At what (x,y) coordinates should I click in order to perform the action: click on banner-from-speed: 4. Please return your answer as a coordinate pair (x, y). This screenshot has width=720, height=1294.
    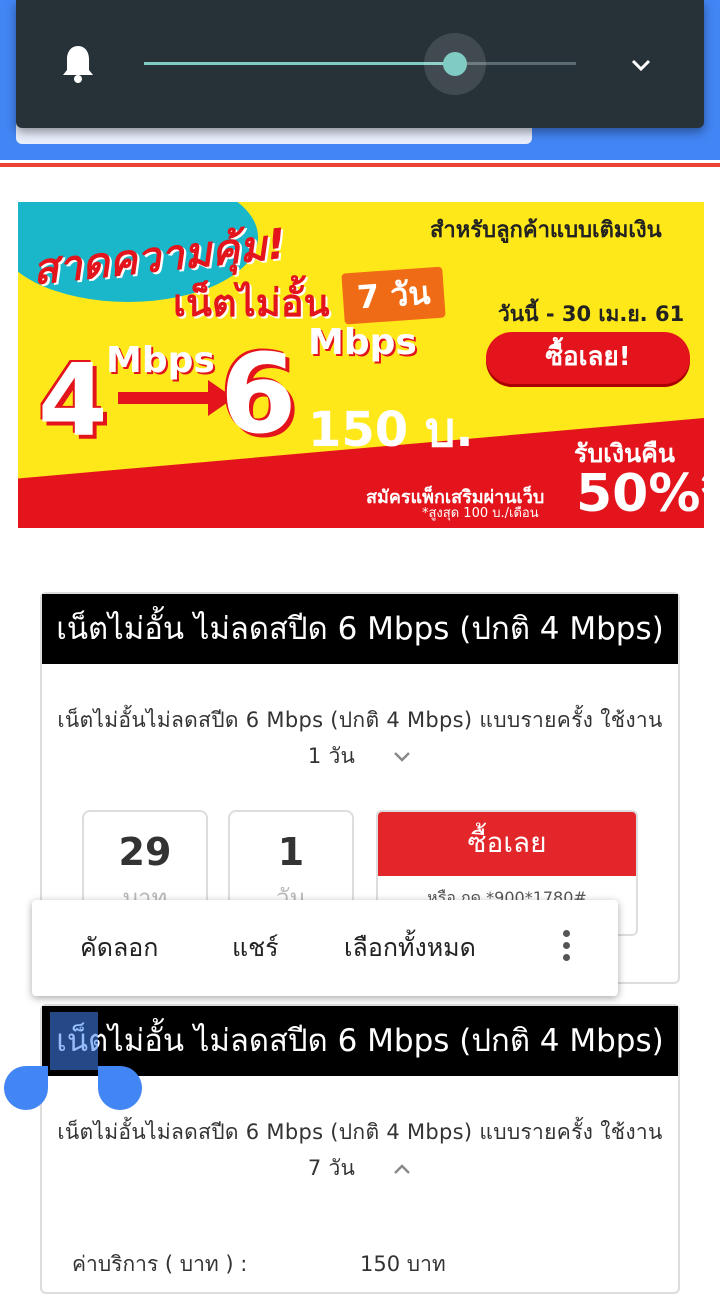
    Looking at the image, I should click on (73, 400).